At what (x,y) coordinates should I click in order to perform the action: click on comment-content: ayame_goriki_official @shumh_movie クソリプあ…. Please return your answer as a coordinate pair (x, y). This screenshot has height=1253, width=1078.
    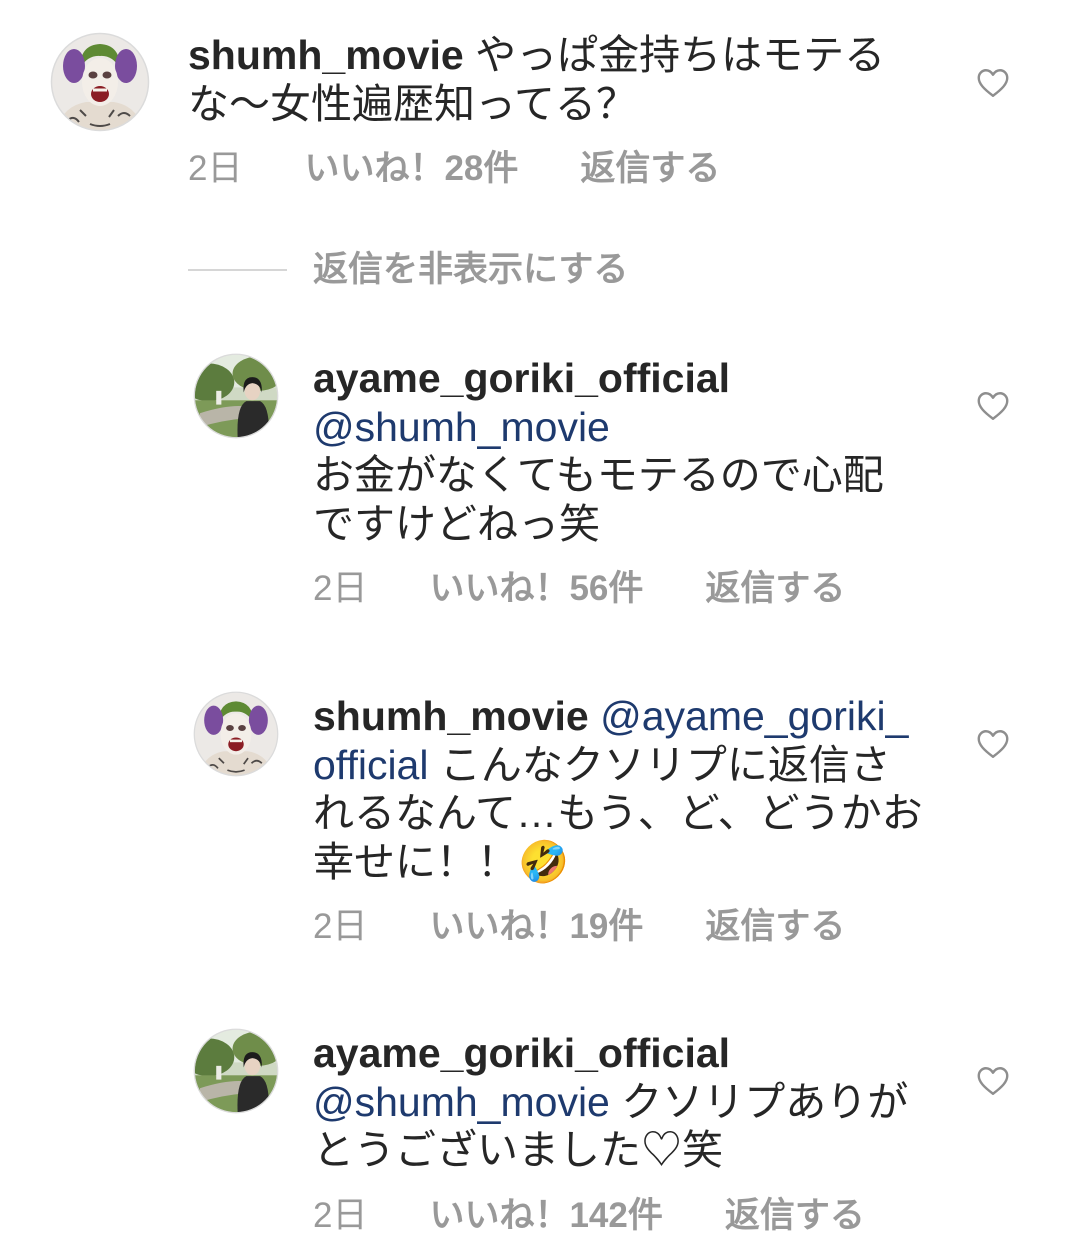
    Looking at the image, I should click on (618, 1134).